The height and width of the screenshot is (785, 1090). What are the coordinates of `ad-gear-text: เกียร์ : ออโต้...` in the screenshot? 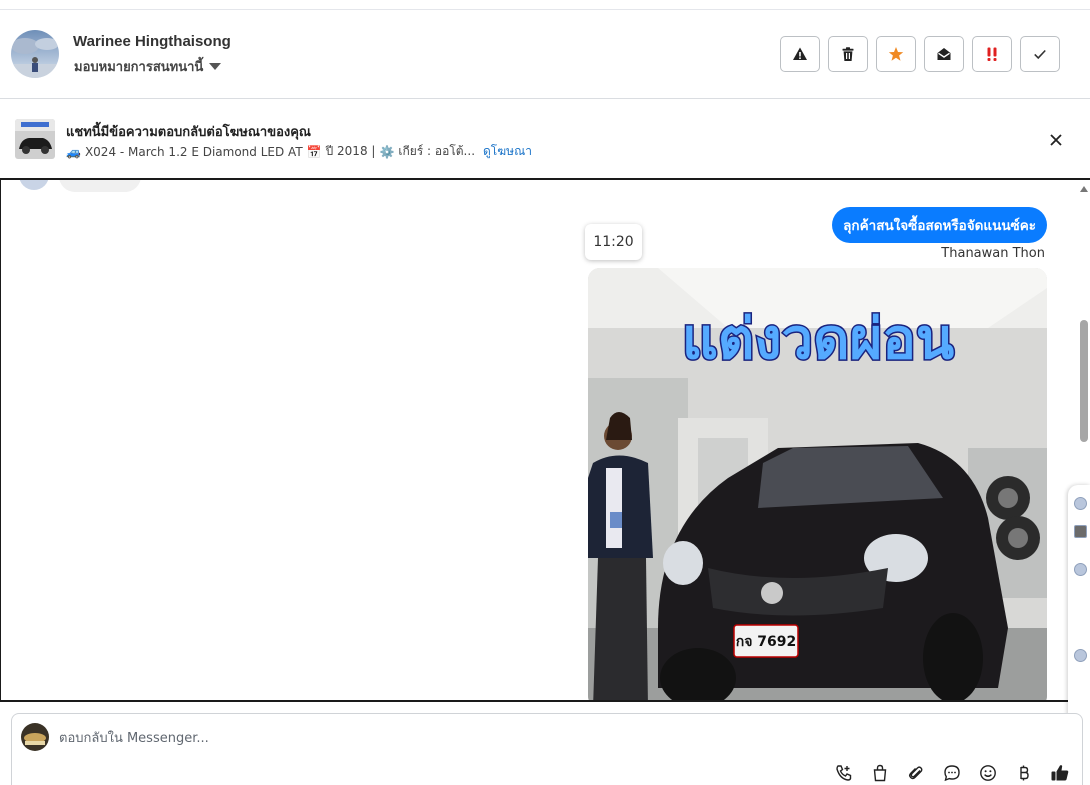 It's located at (437, 151).